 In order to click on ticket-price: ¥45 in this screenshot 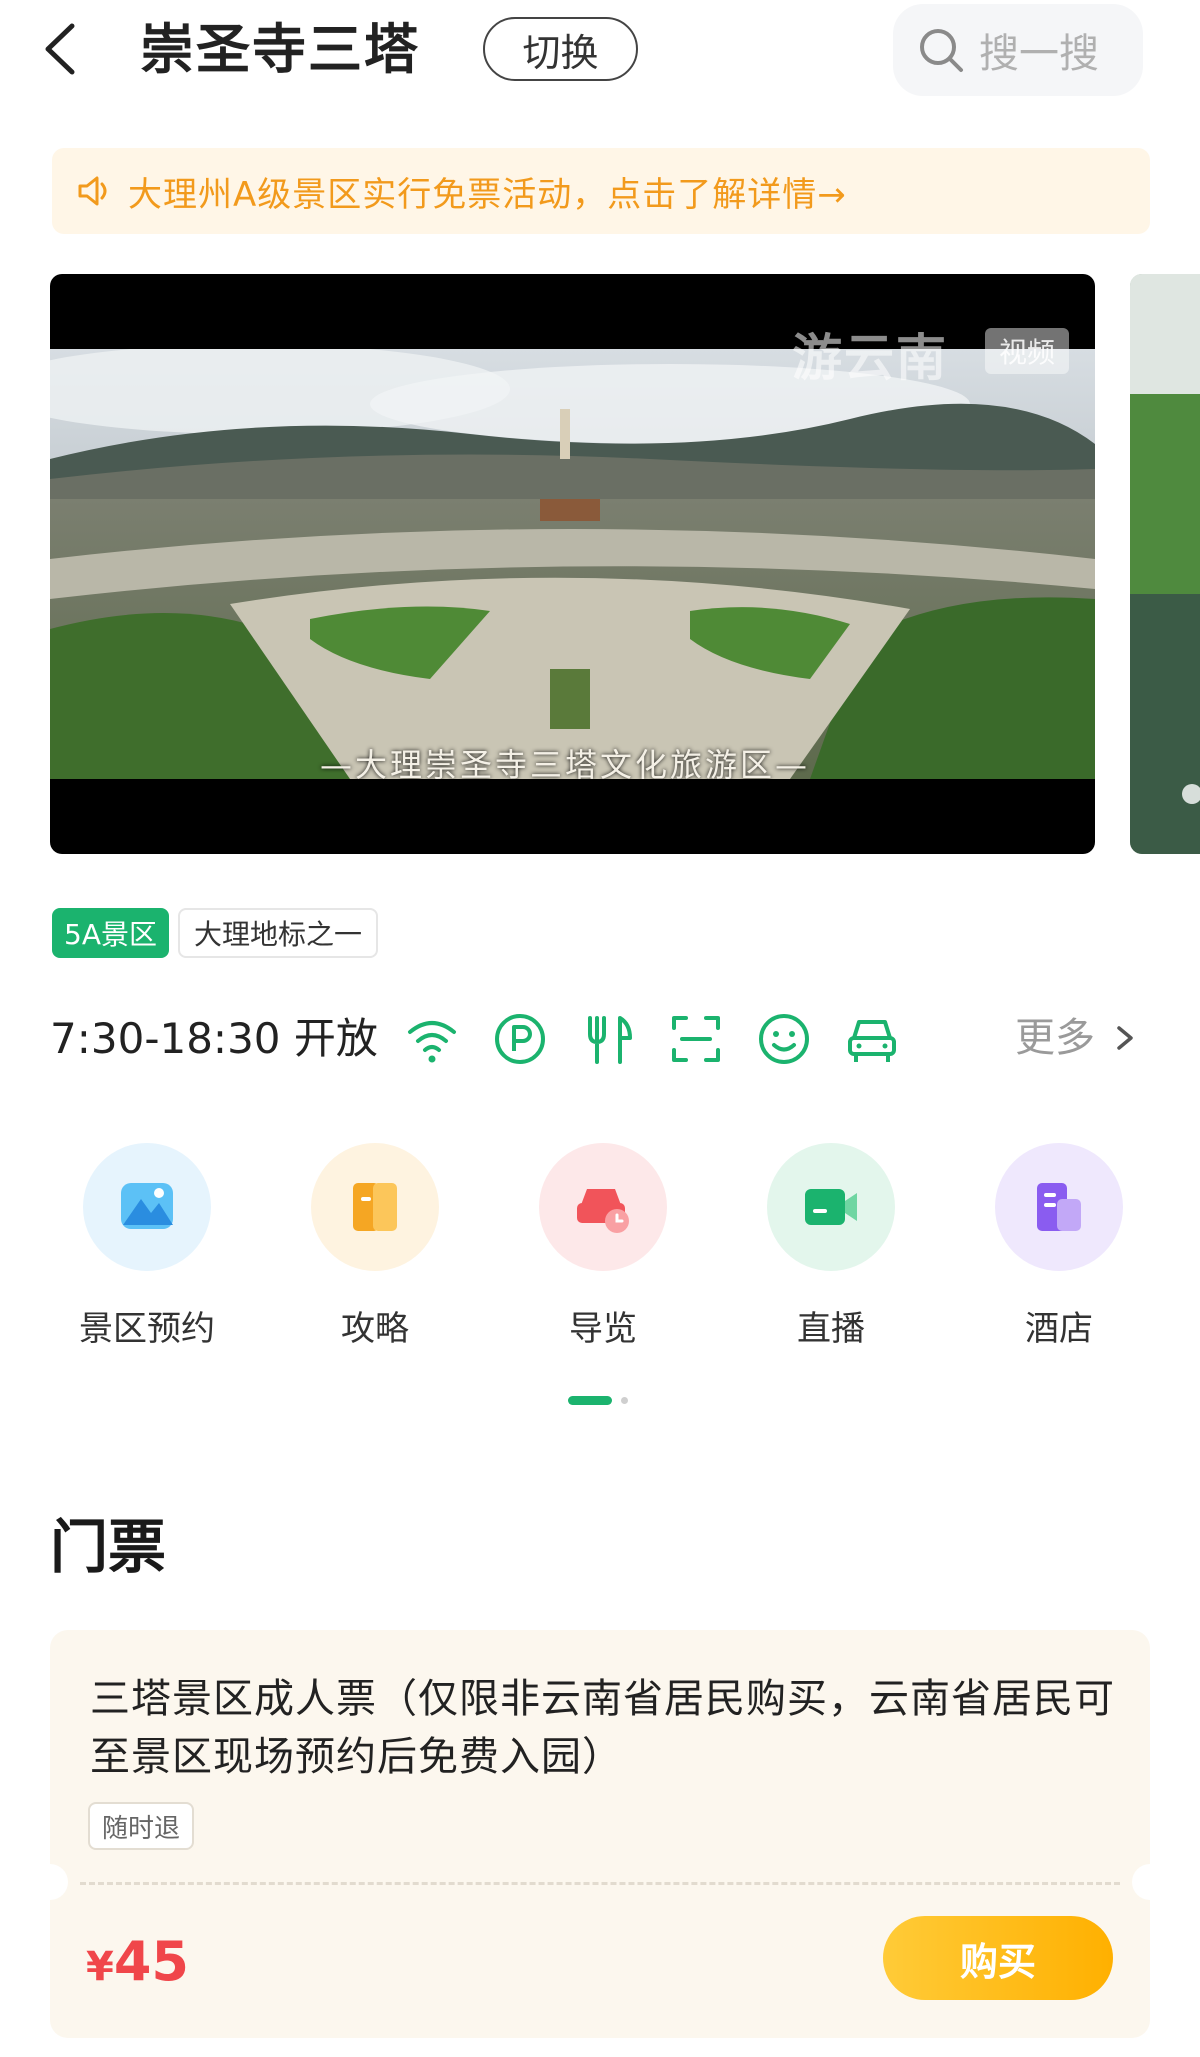, I will do `click(137, 1961)`.